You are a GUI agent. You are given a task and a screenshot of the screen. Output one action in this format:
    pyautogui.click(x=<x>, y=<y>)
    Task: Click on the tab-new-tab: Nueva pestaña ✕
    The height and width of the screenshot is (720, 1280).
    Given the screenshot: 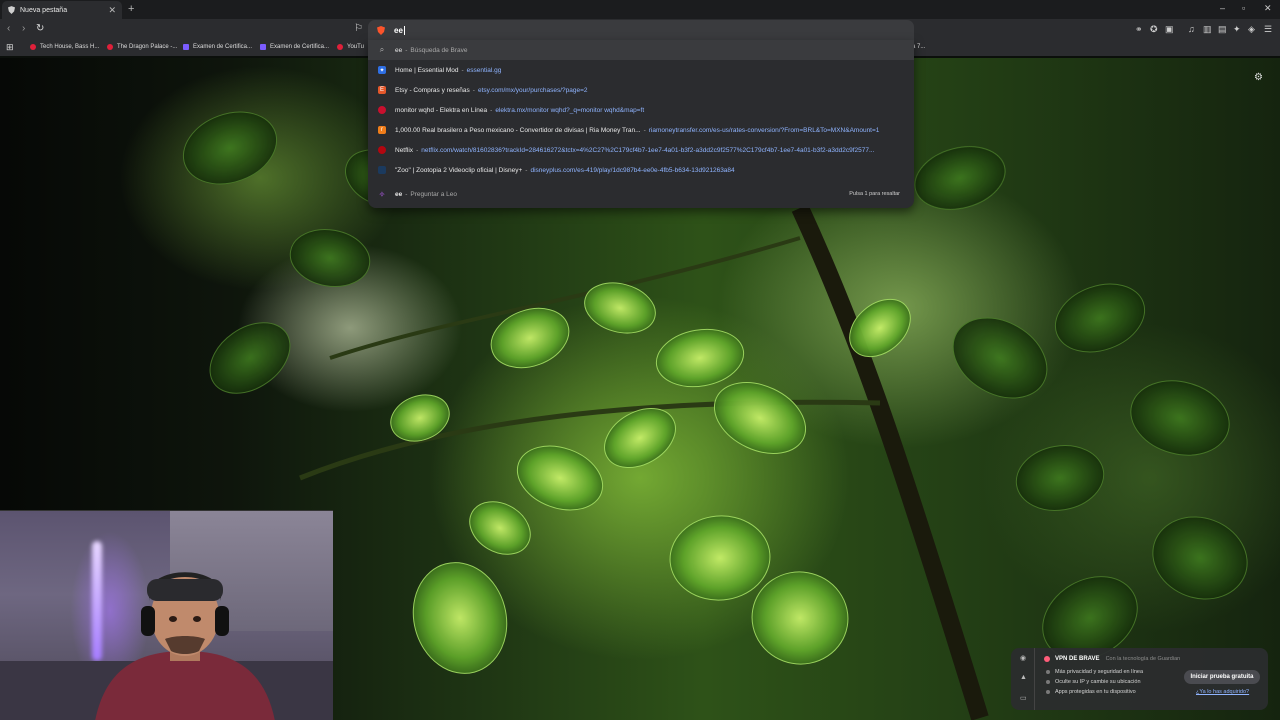 What is the action you would take?
    pyautogui.click(x=62, y=10)
    